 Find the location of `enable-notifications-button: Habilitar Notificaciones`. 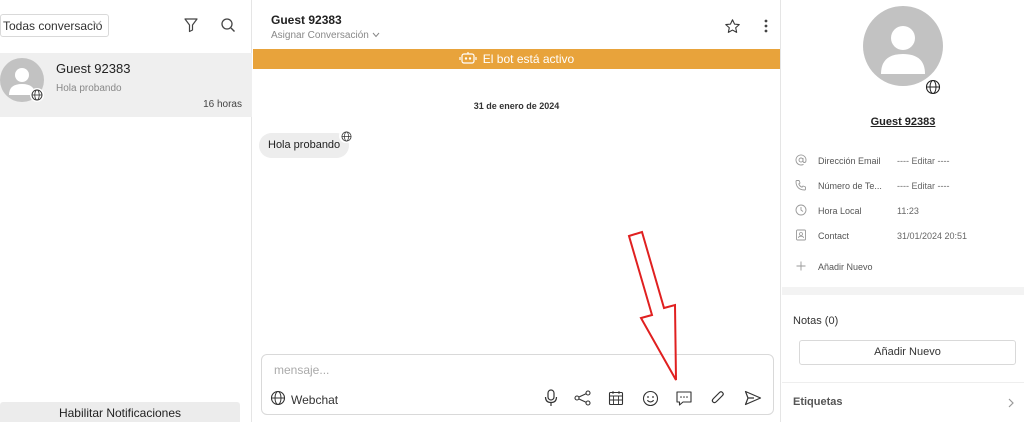

enable-notifications-button: Habilitar Notificaciones is located at coordinates (120, 412).